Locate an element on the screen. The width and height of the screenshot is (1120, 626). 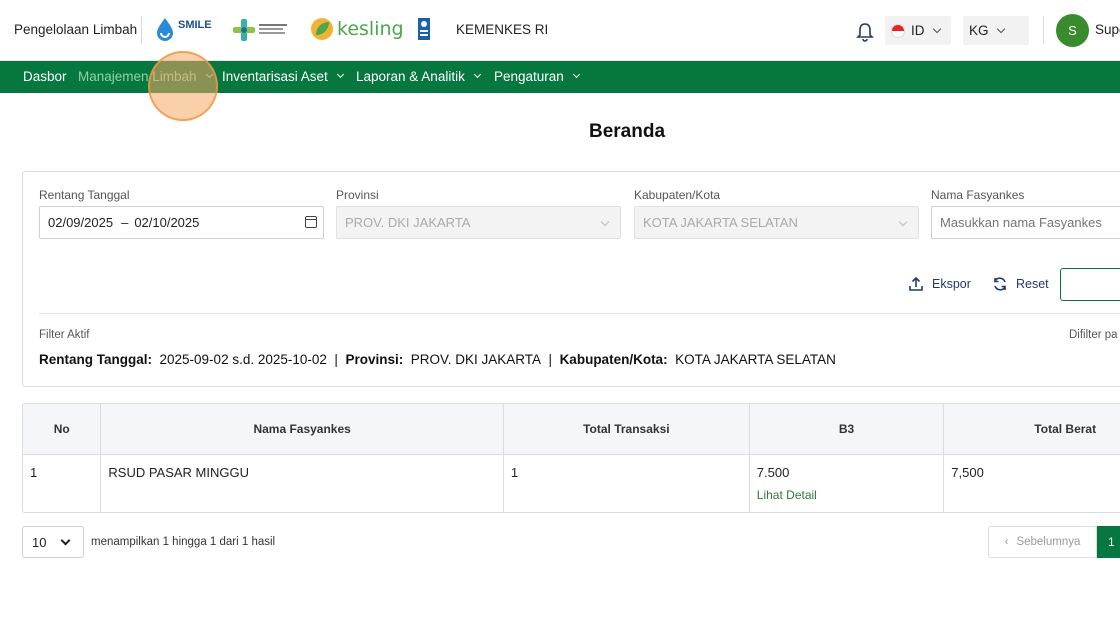
city-select: KOTA JAKARTA SELATAN is located at coordinates (776, 222).